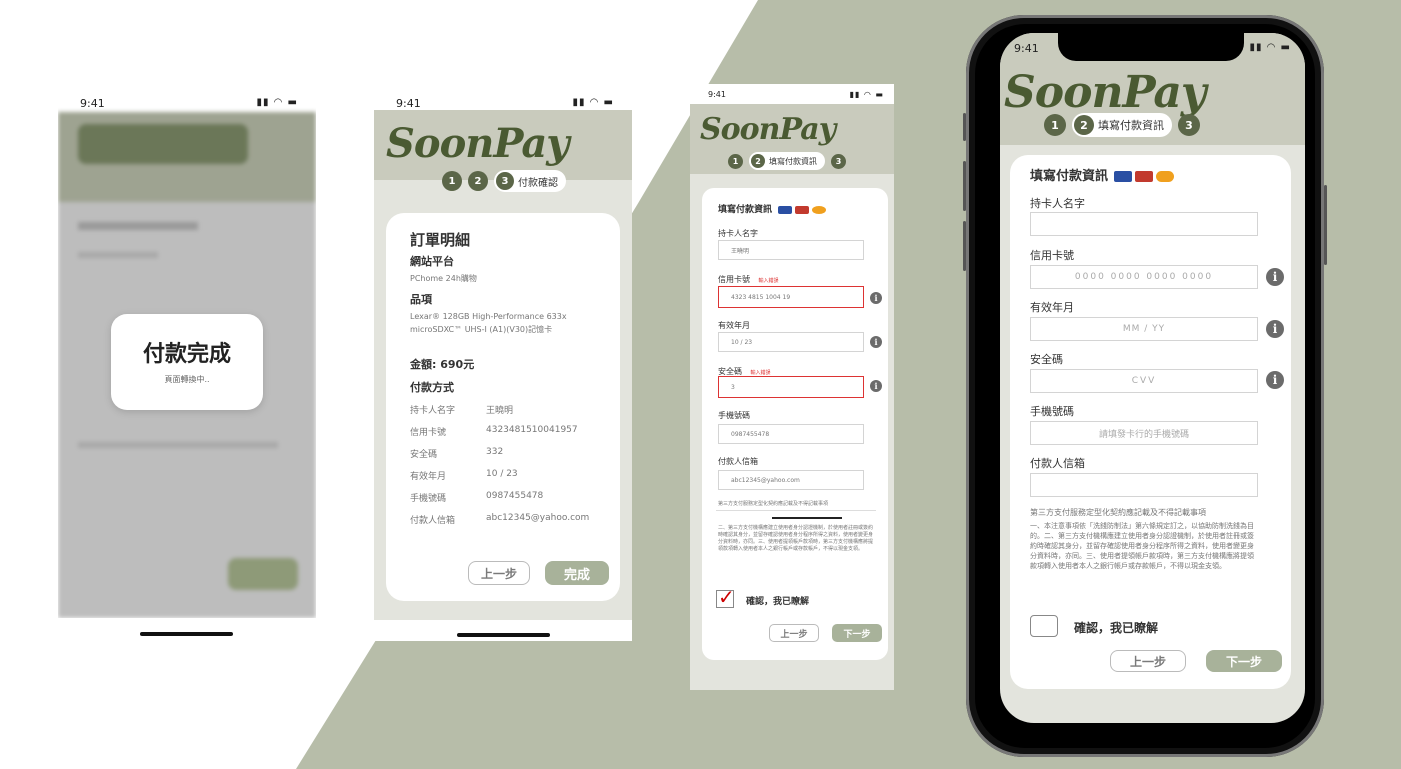  What do you see at coordinates (1144, 381) in the screenshot?
I see `cvv-field: CVV` at bounding box center [1144, 381].